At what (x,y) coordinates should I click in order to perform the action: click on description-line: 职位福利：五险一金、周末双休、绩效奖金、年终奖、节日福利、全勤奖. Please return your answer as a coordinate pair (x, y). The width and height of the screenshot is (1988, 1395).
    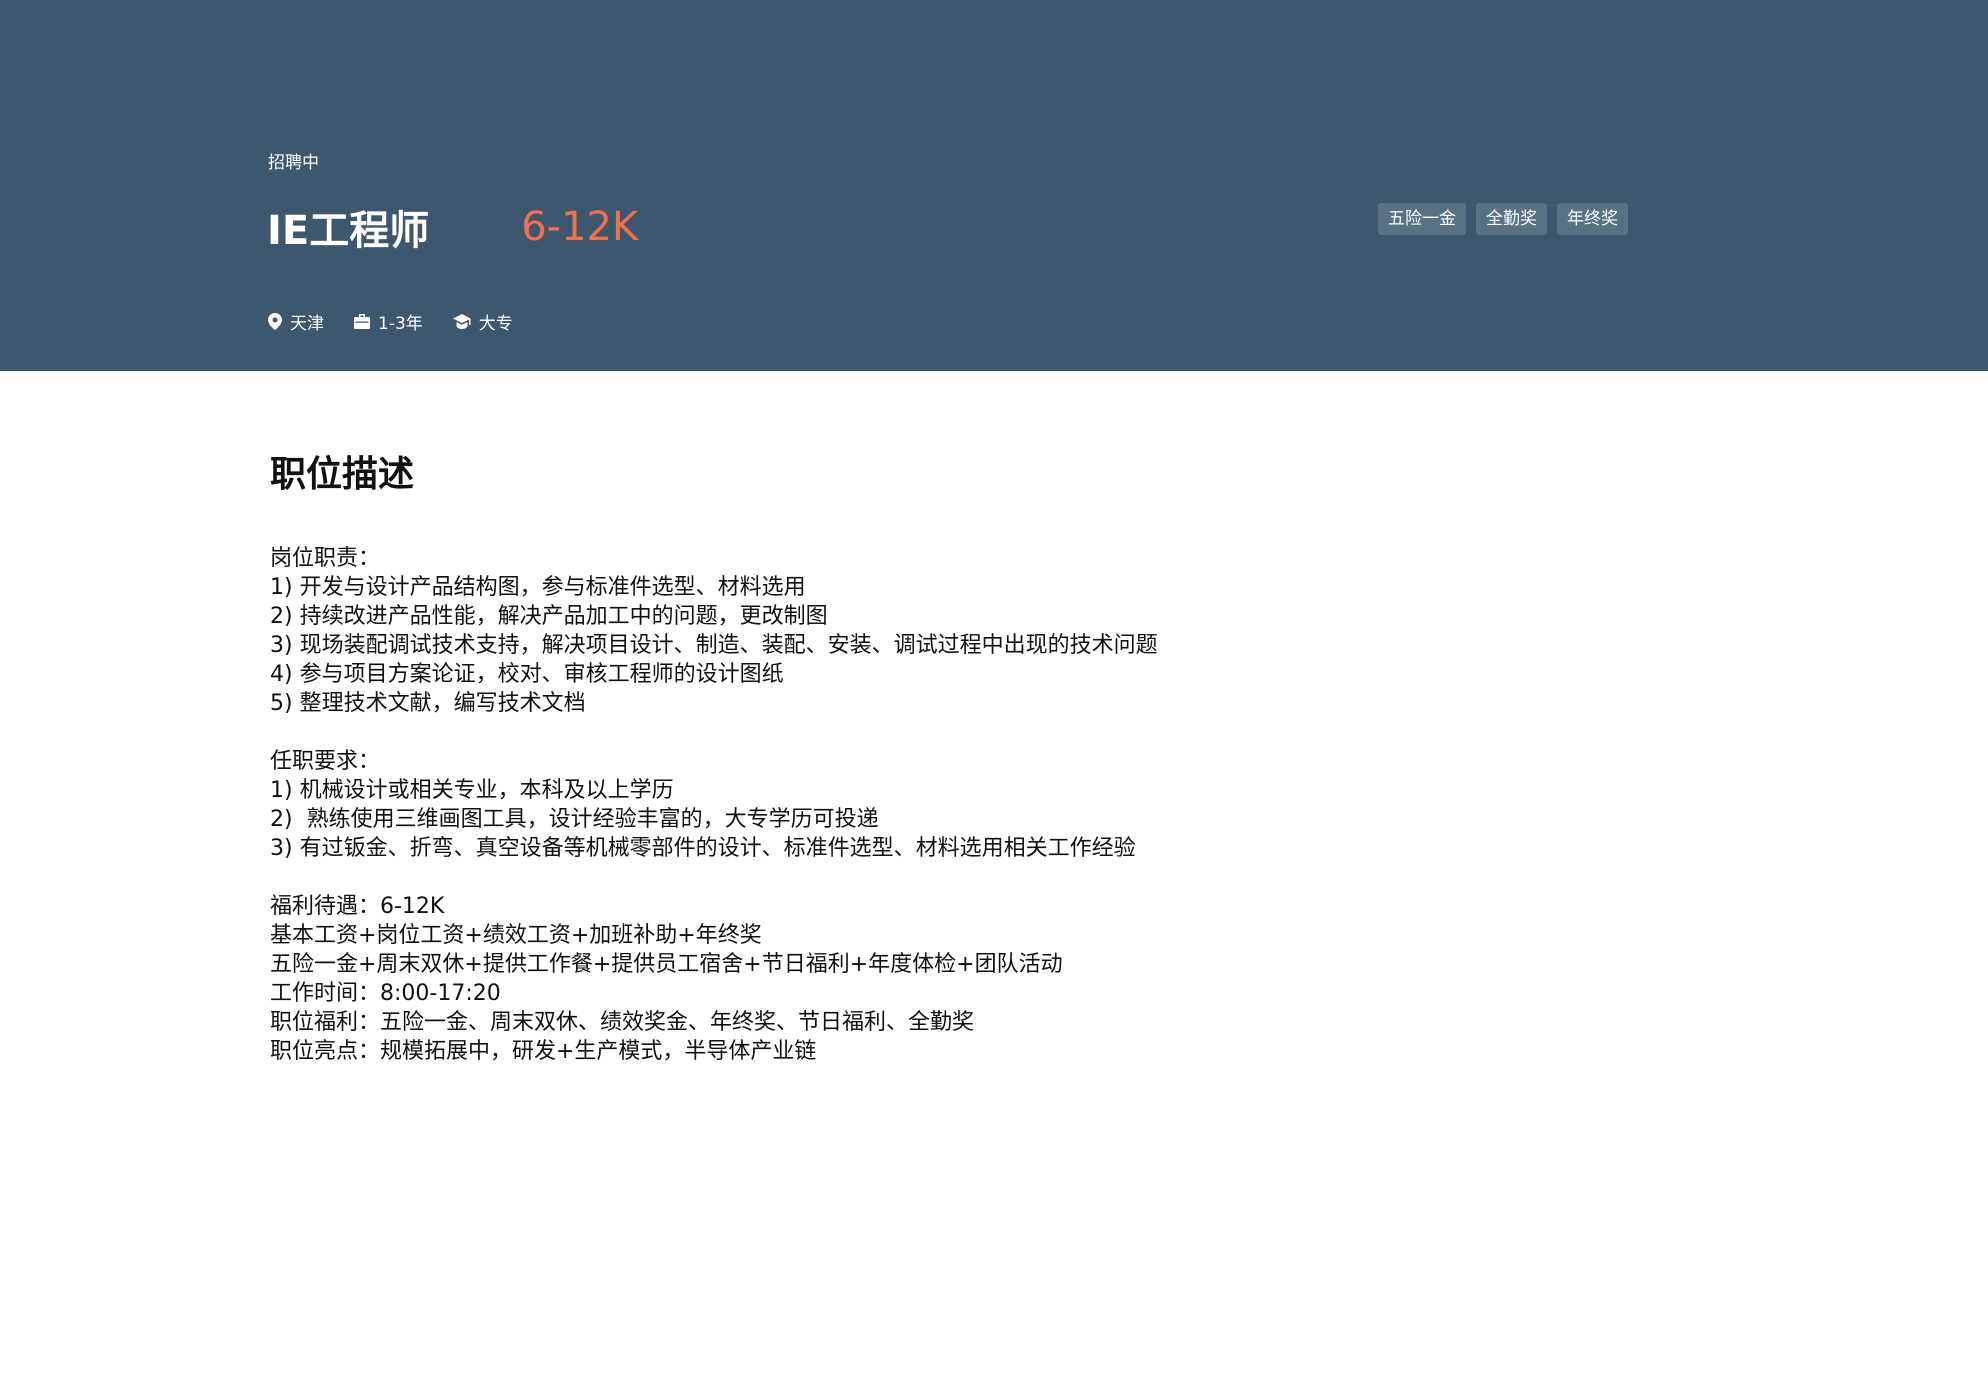
    Looking at the image, I should click on (622, 1022).